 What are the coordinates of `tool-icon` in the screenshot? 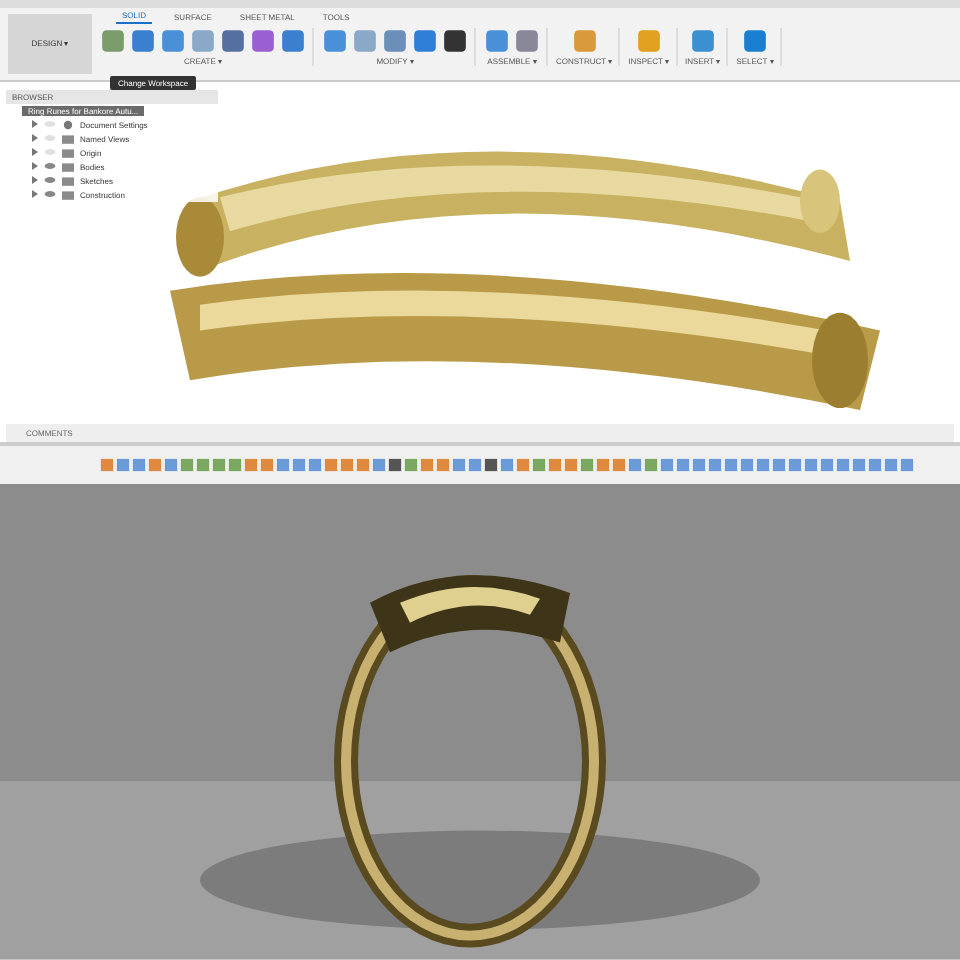 It's located at (455, 41).